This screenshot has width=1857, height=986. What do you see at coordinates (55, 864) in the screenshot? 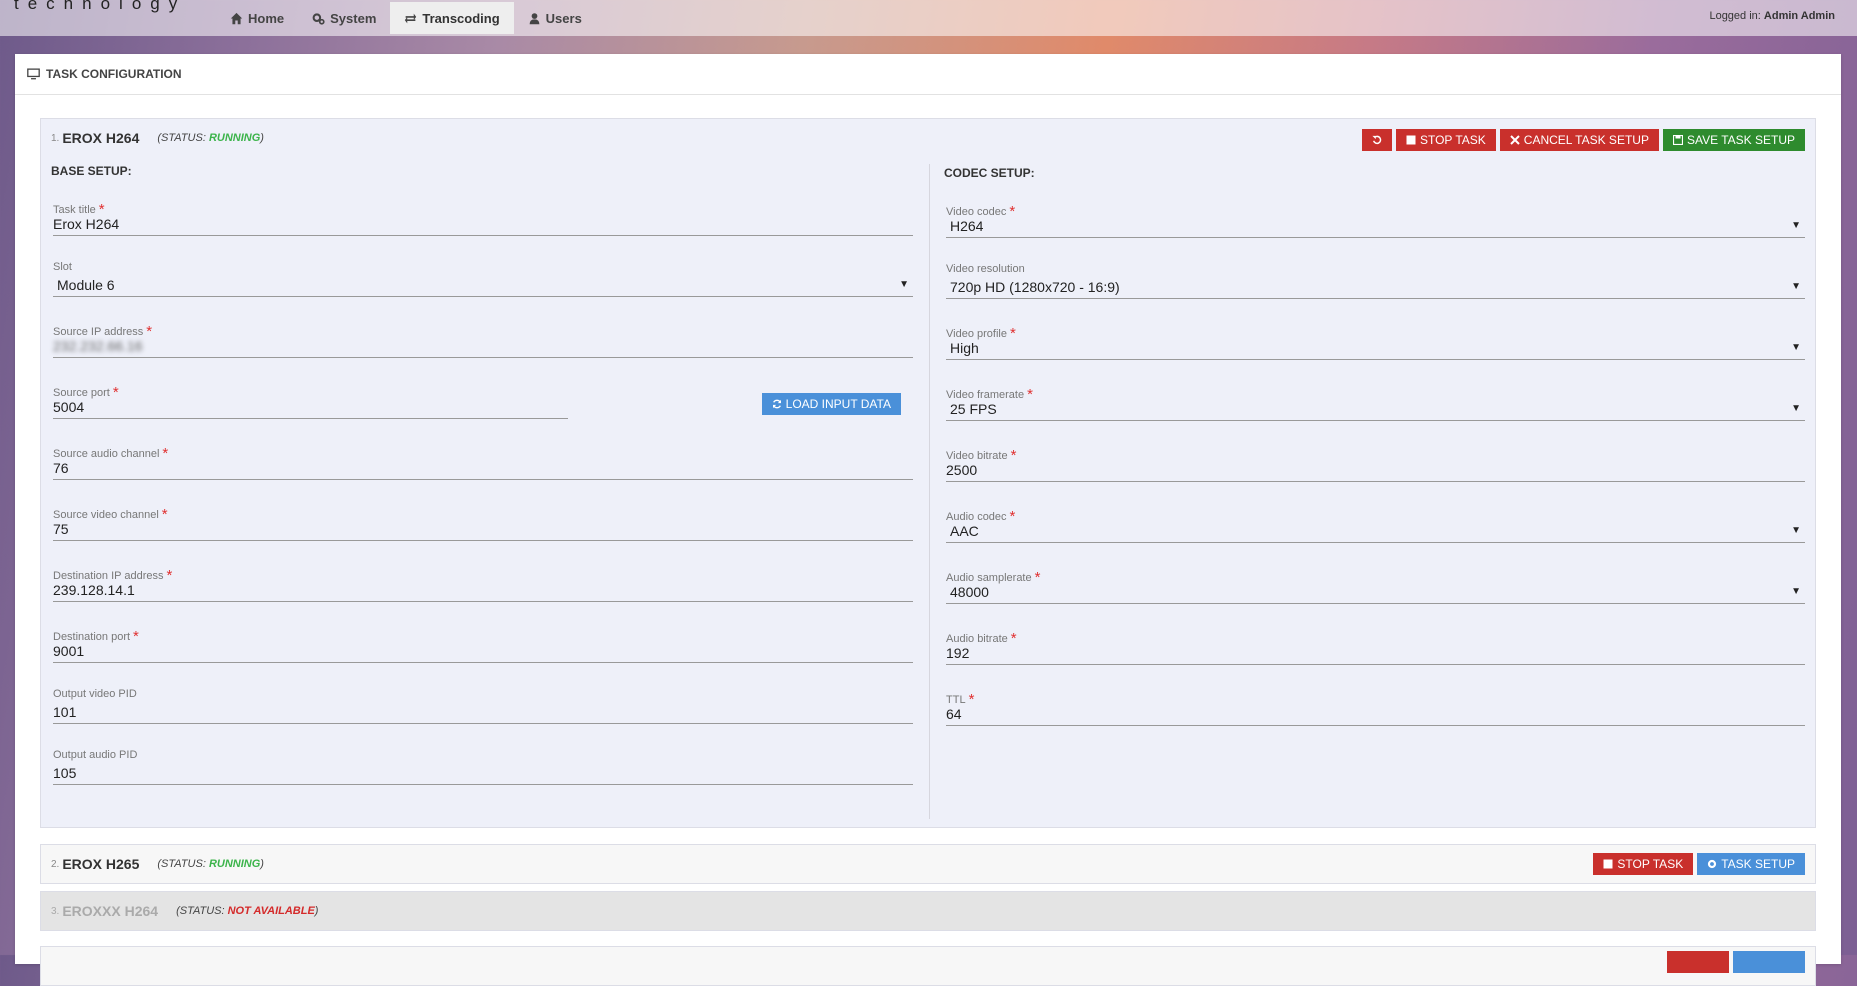
I see `task-number: 2.` at bounding box center [55, 864].